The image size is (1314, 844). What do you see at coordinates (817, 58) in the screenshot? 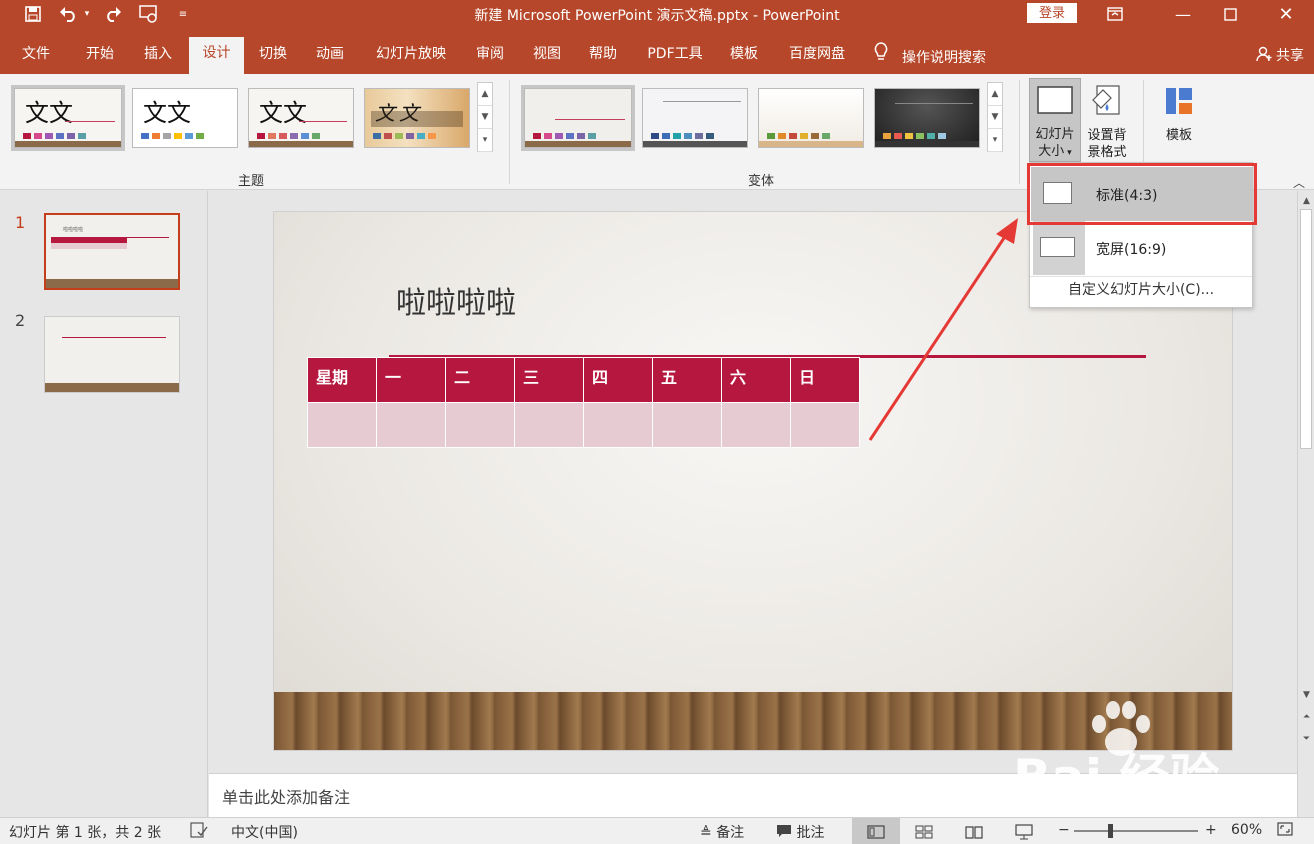
I see `tab-baidu-netdisk: 百度网盘` at bounding box center [817, 58].